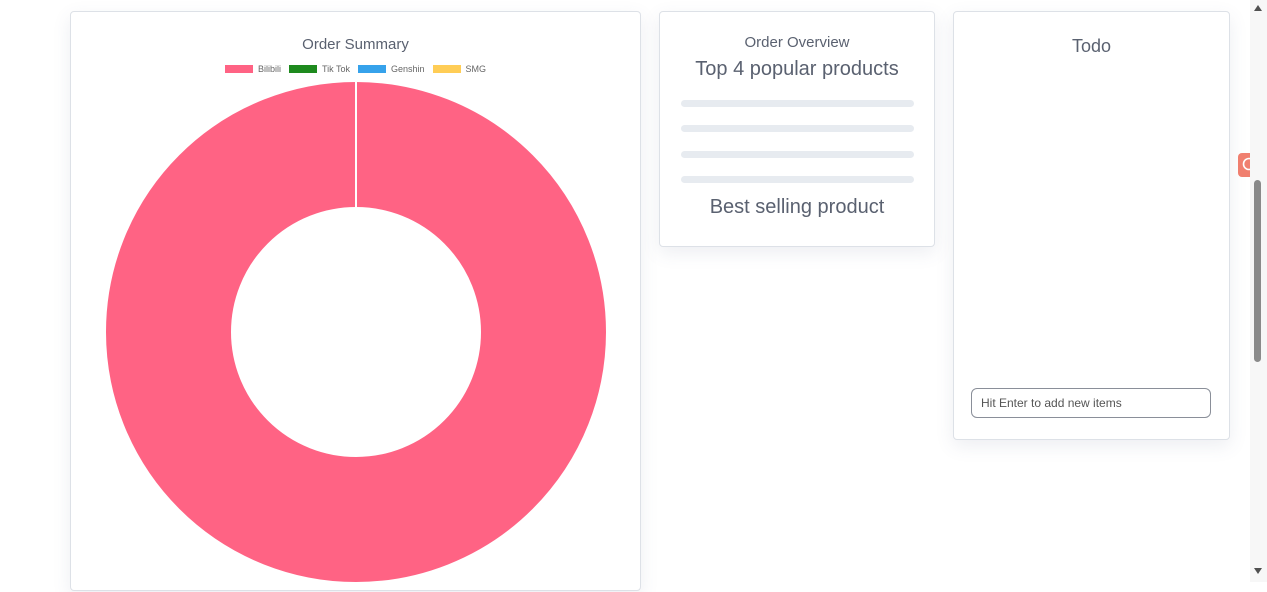  I want to click on page-scrollbar, so click(1258, 291).